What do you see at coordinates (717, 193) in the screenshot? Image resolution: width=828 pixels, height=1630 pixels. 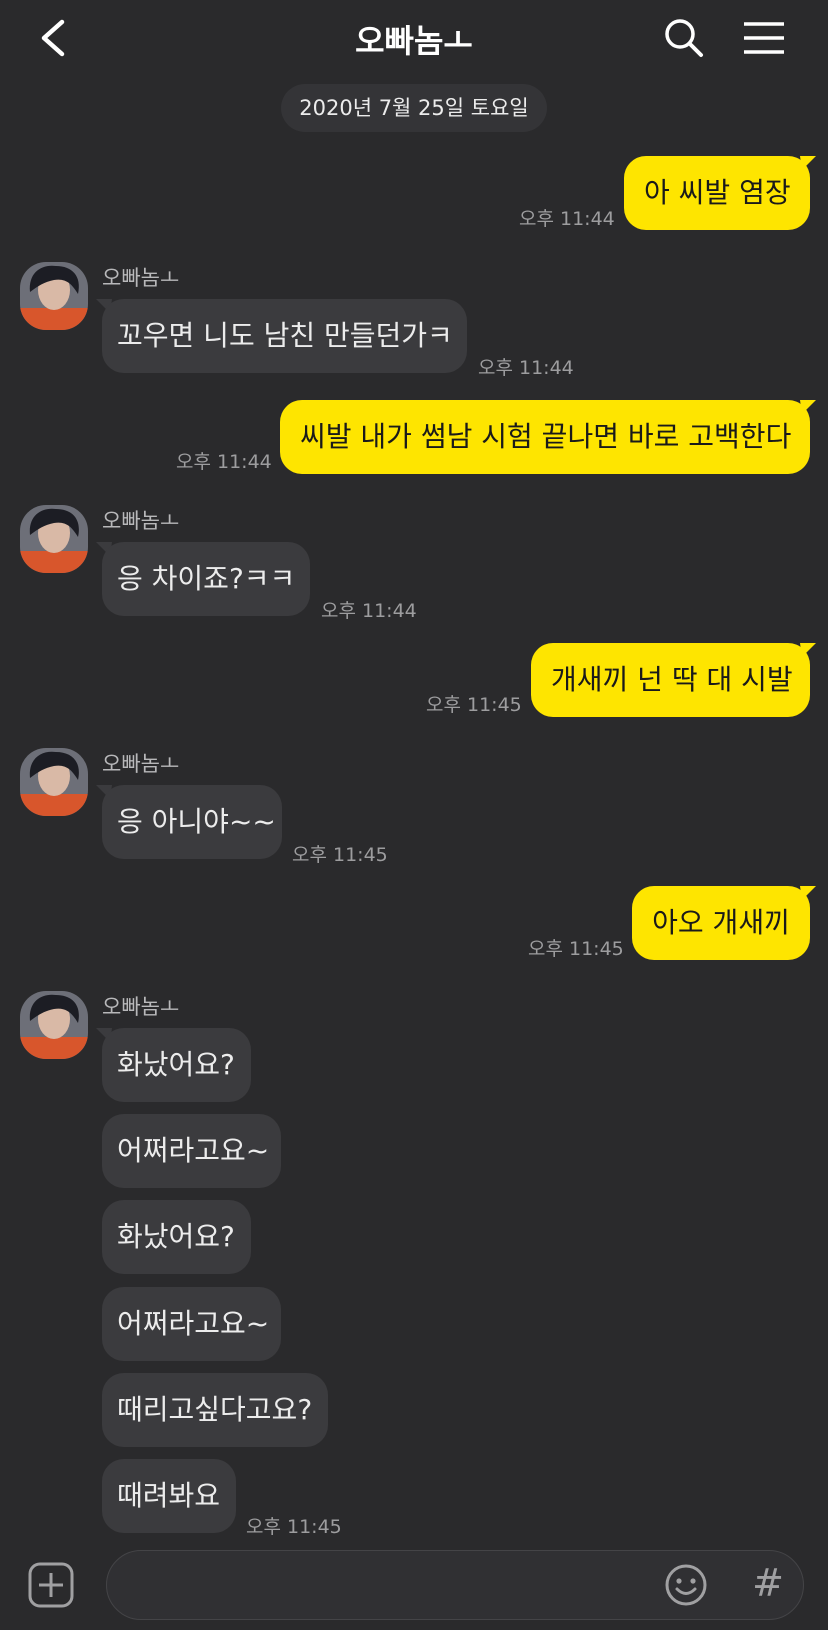 I see `my-message-bubble: 아 씨발 염장` at bounding box center [717, 193].